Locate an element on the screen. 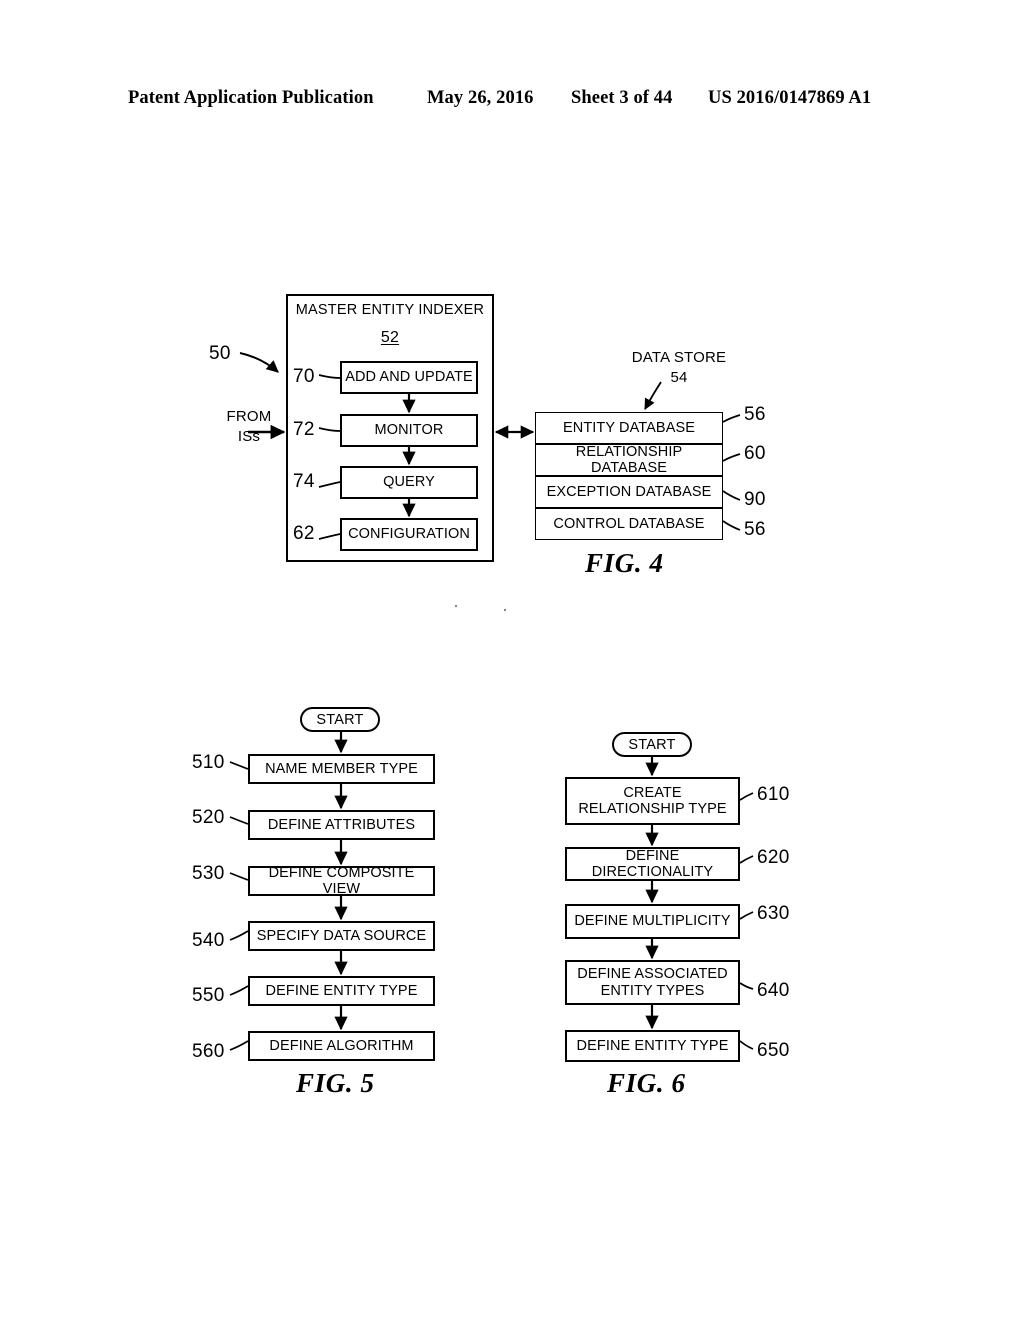  fig5-step-define-composite-view-label: DEFINE COMPOSITE VIEW is located at coordinates (341, 880).